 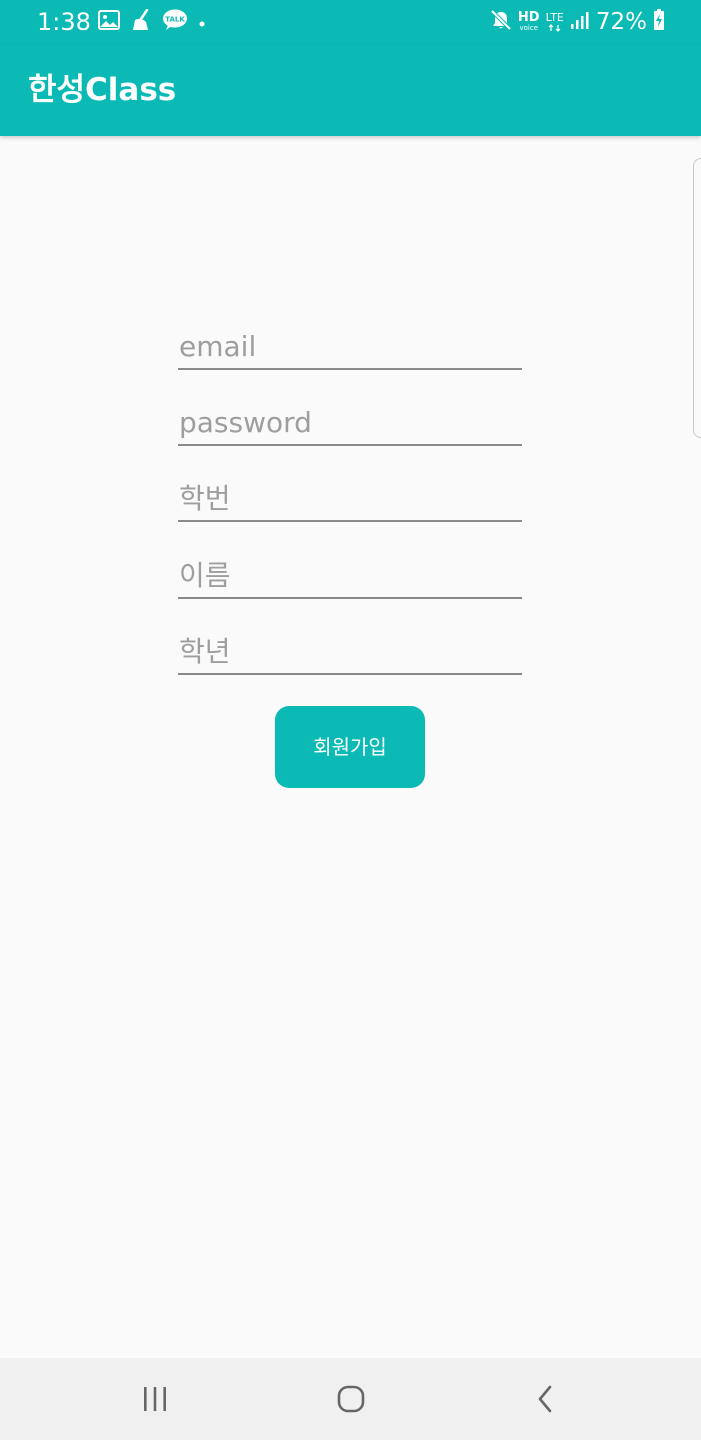 I want to click on mute-icon, so click(x=501, y=22).